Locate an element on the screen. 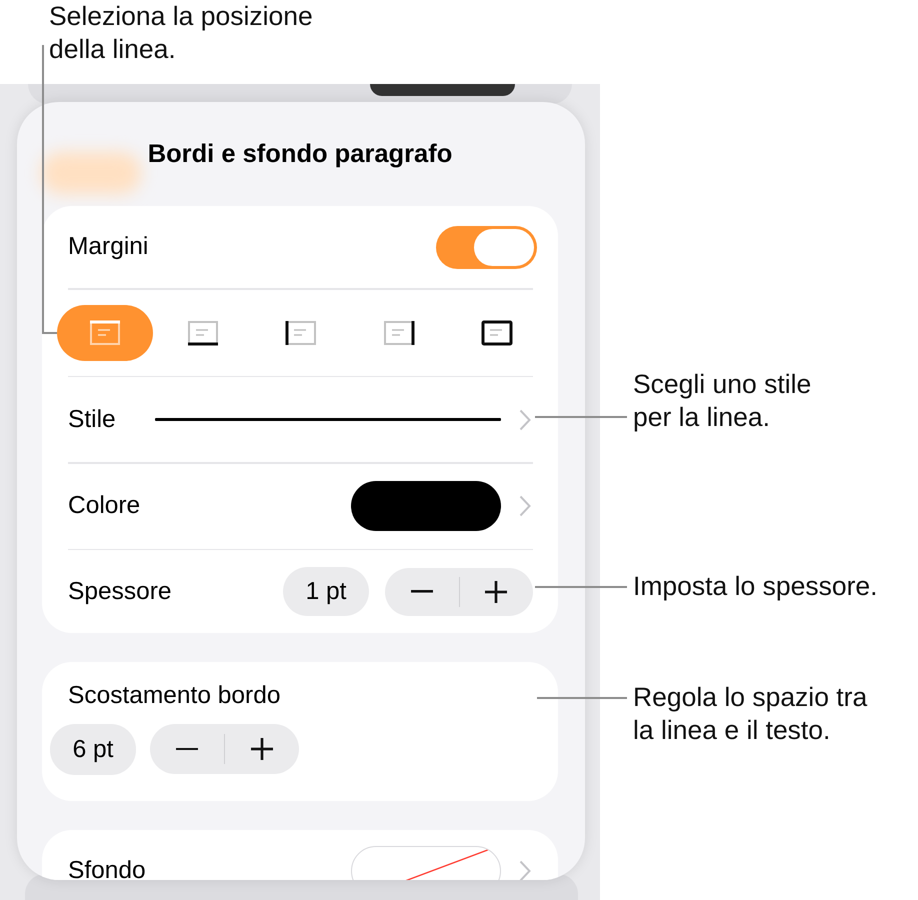  value-field: 1 pt is located at coordinates (326, 591).